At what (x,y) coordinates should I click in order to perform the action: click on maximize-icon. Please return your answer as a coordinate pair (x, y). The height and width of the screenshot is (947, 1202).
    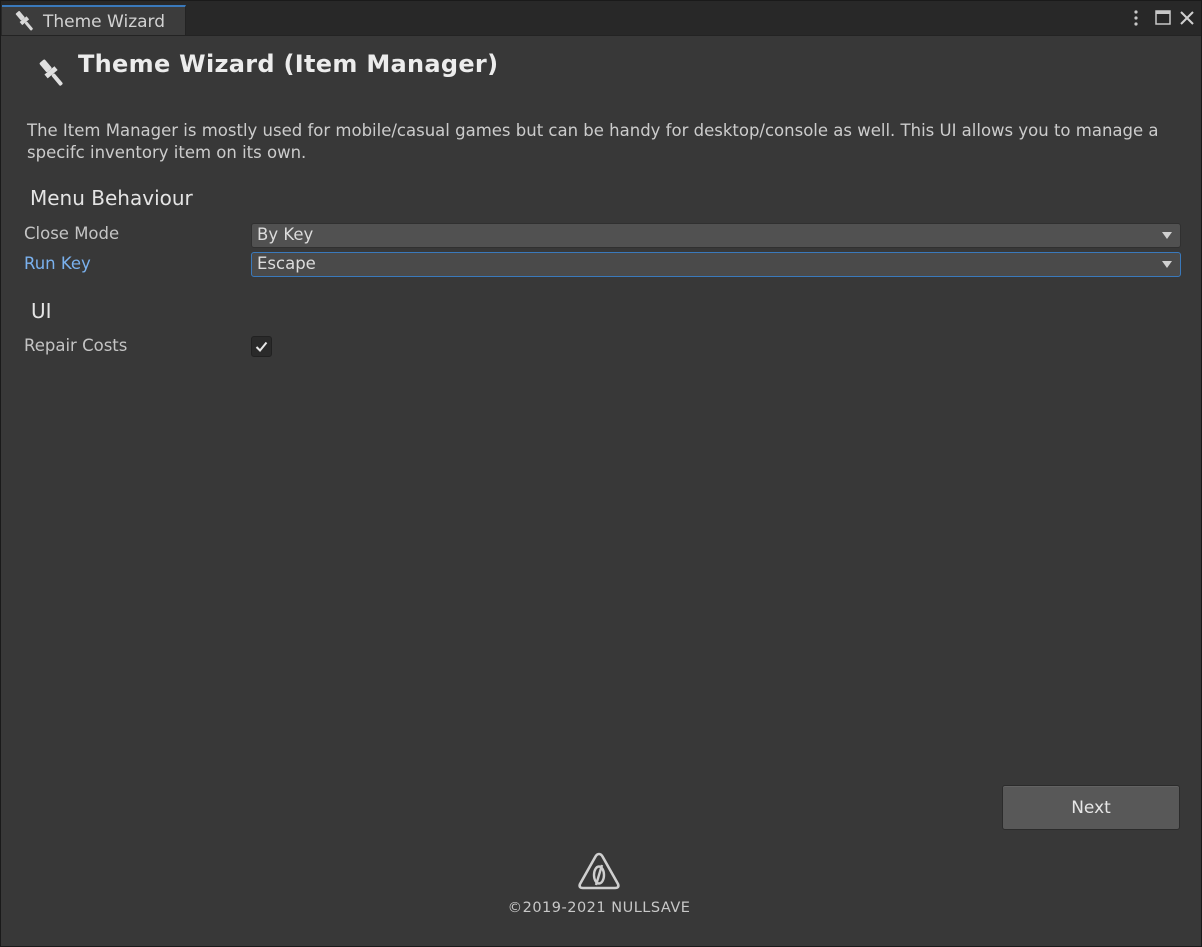
    Looking at the image, I should click on (1163, 18).